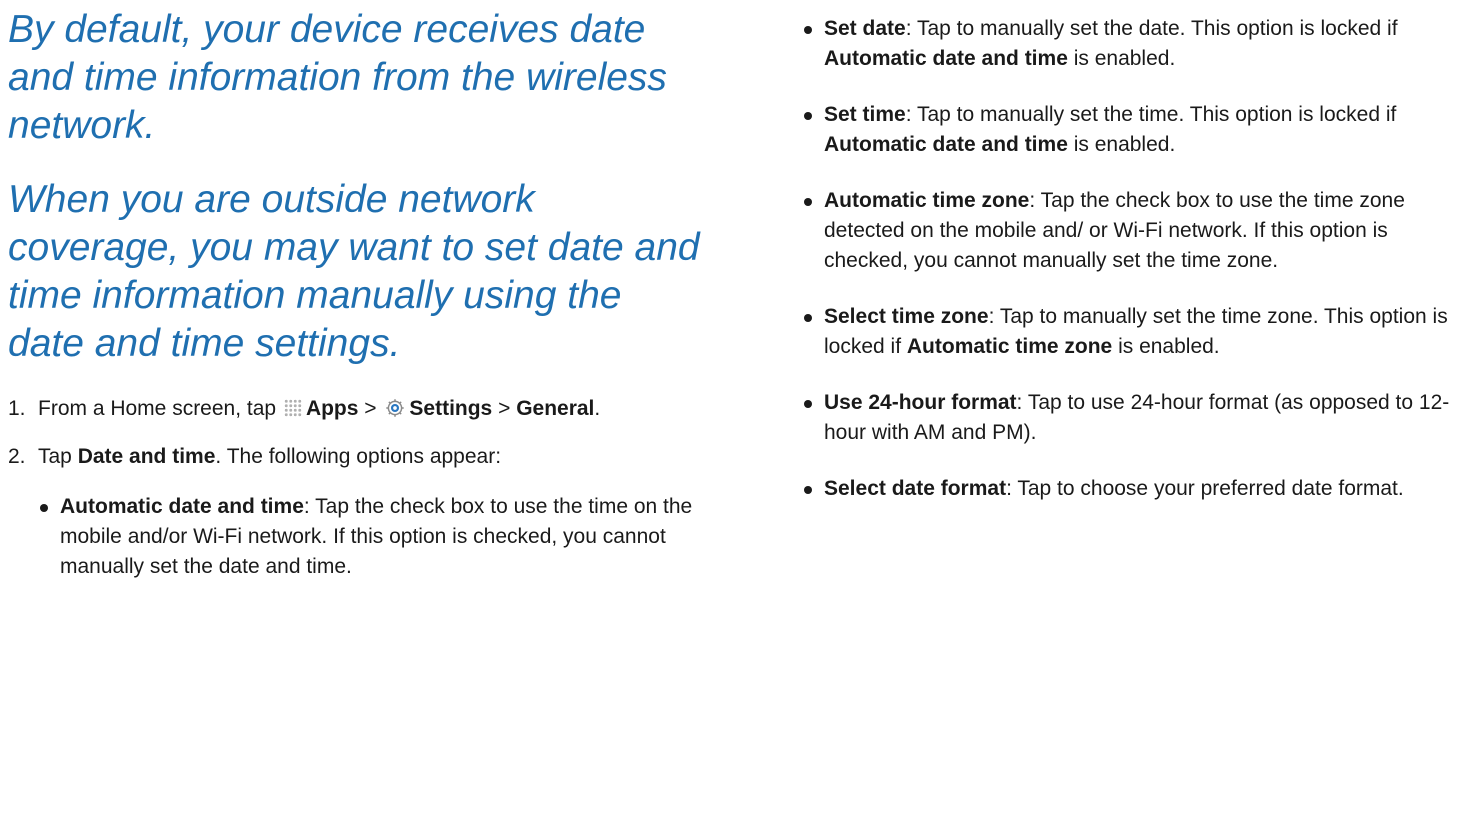  What do you see at coordinates (17, 408) in the screenshot?
I see `step-number: 1.` at bounding box center [17, 408].